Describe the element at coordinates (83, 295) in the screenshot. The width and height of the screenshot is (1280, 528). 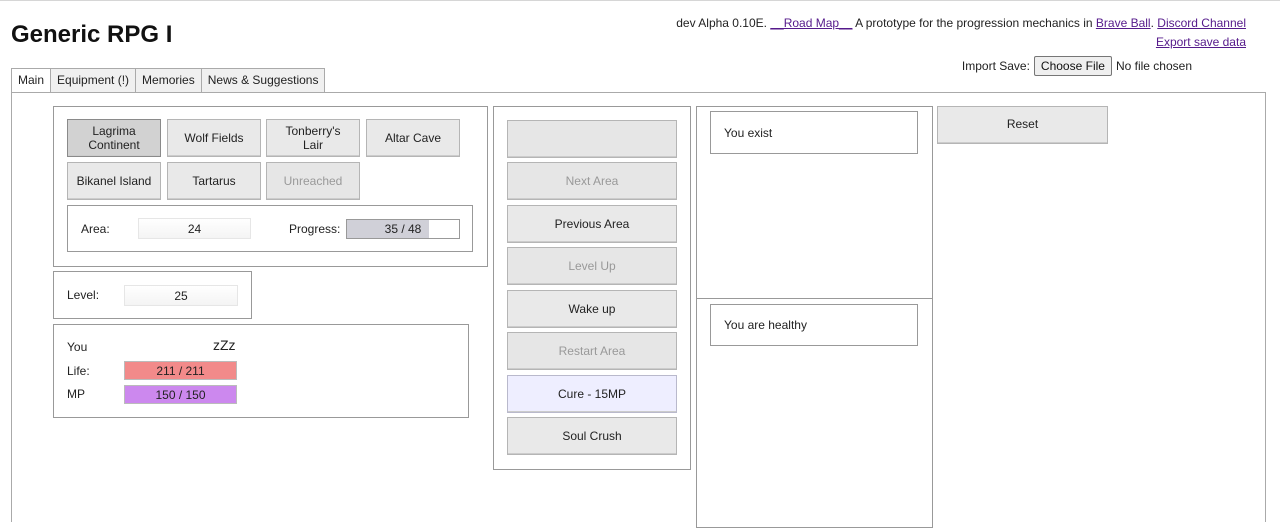
I see `level-label: Level:` at that location.